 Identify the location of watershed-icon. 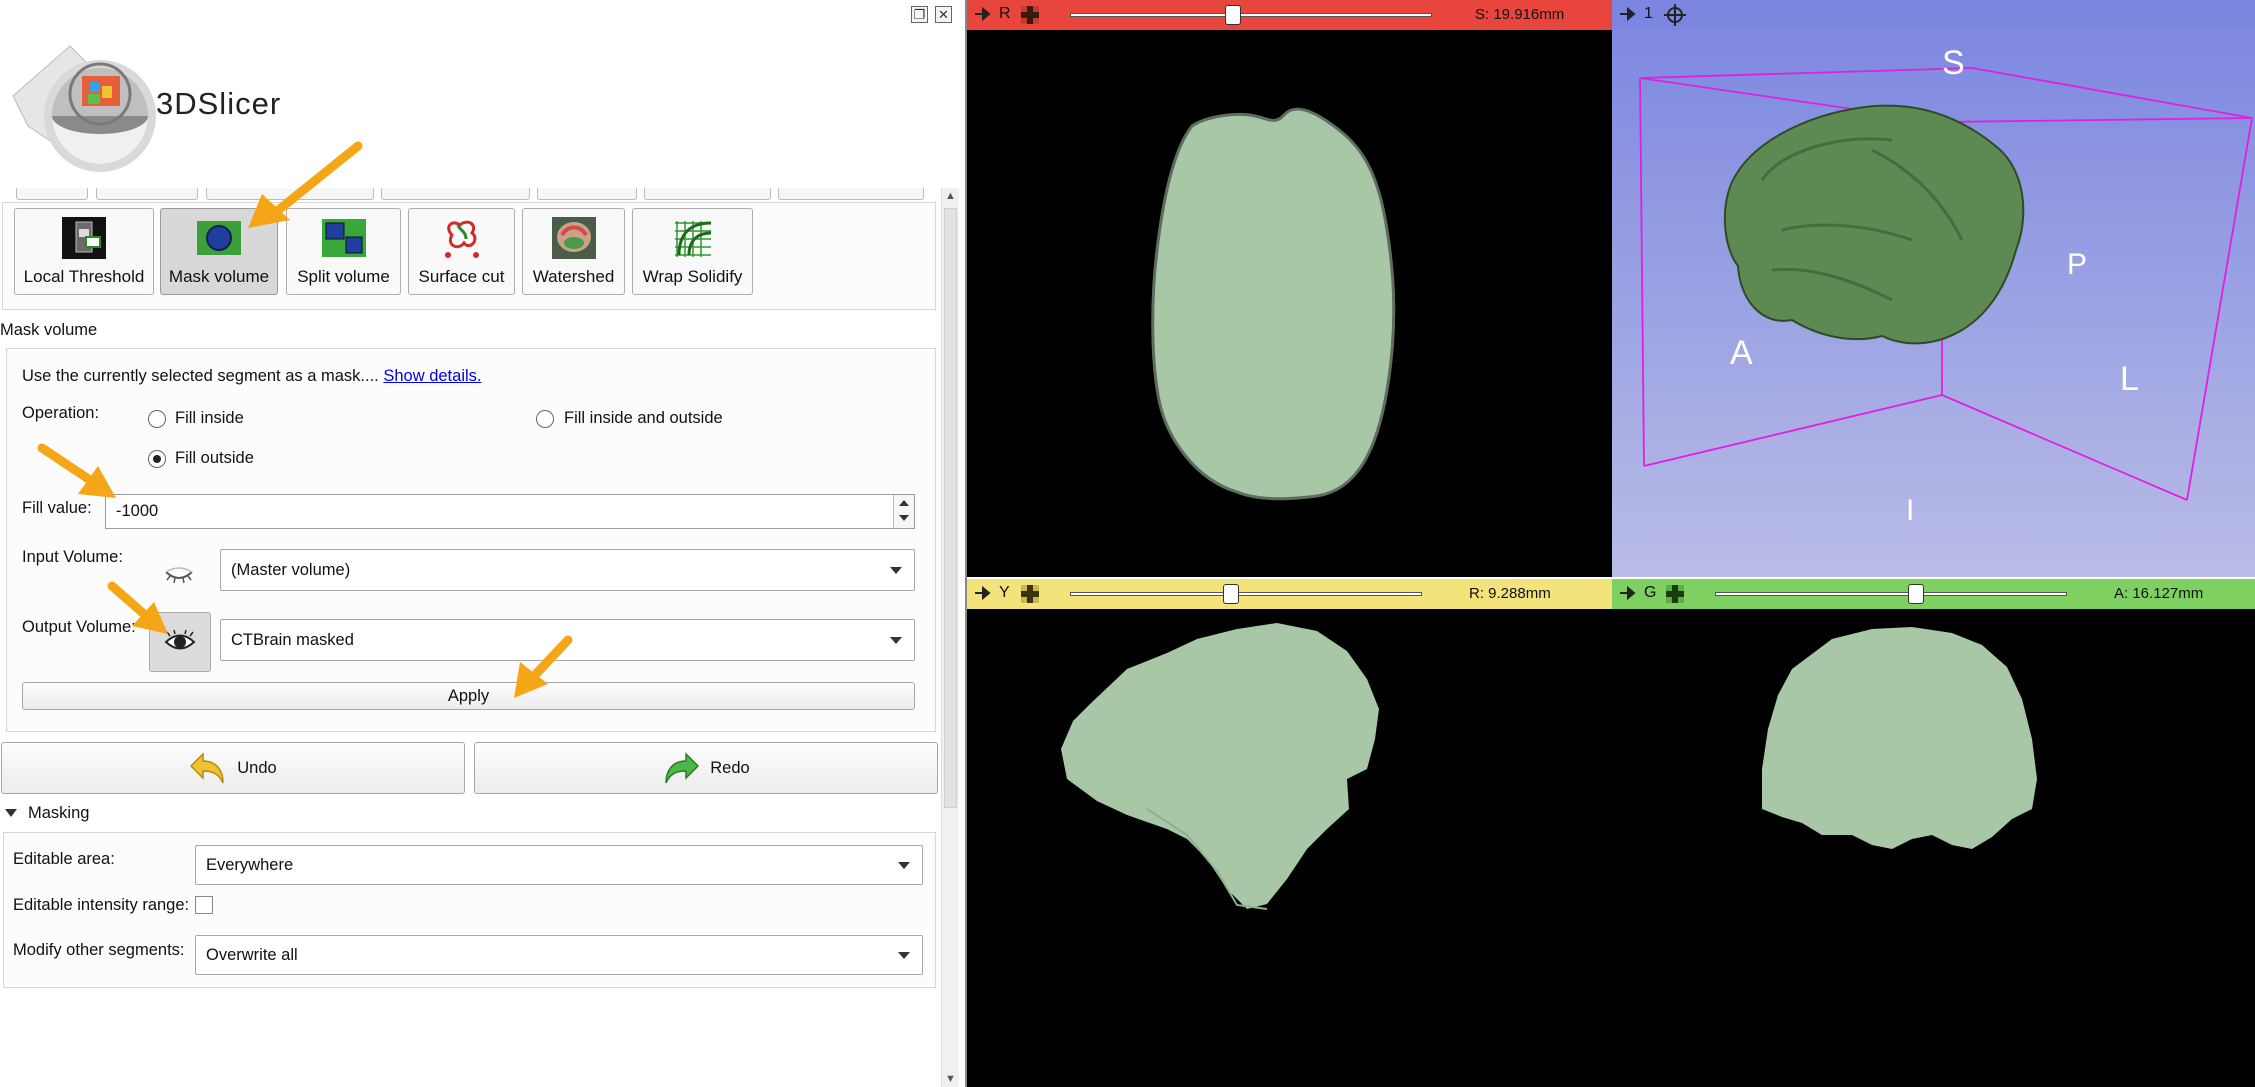
(573, 238).